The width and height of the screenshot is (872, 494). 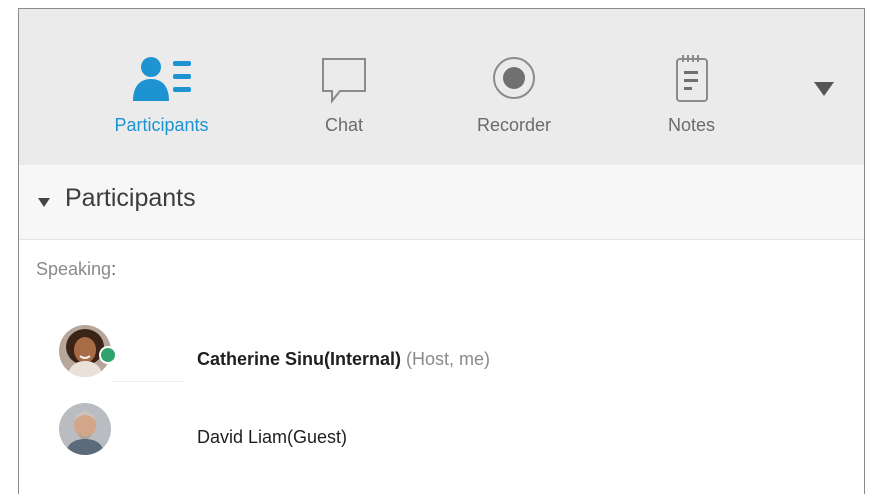 I want to click on participant-row: David Liam(Guest), so click(x=441, y=431).